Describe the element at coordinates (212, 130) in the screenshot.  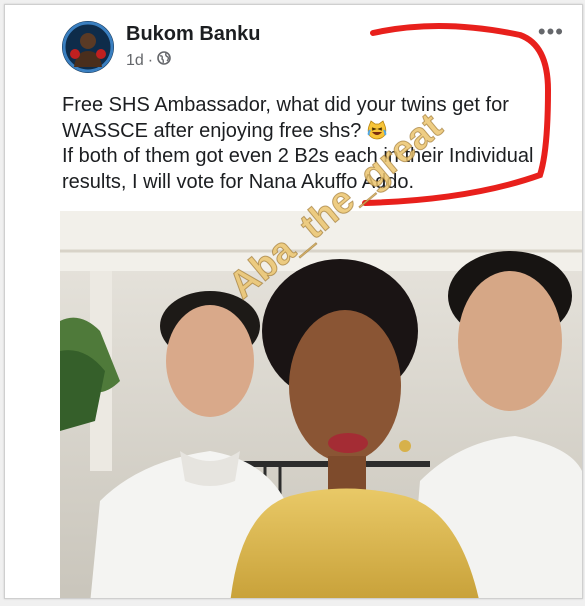
I see `post-line: WASSCE after enjoying free shs?` at that location.